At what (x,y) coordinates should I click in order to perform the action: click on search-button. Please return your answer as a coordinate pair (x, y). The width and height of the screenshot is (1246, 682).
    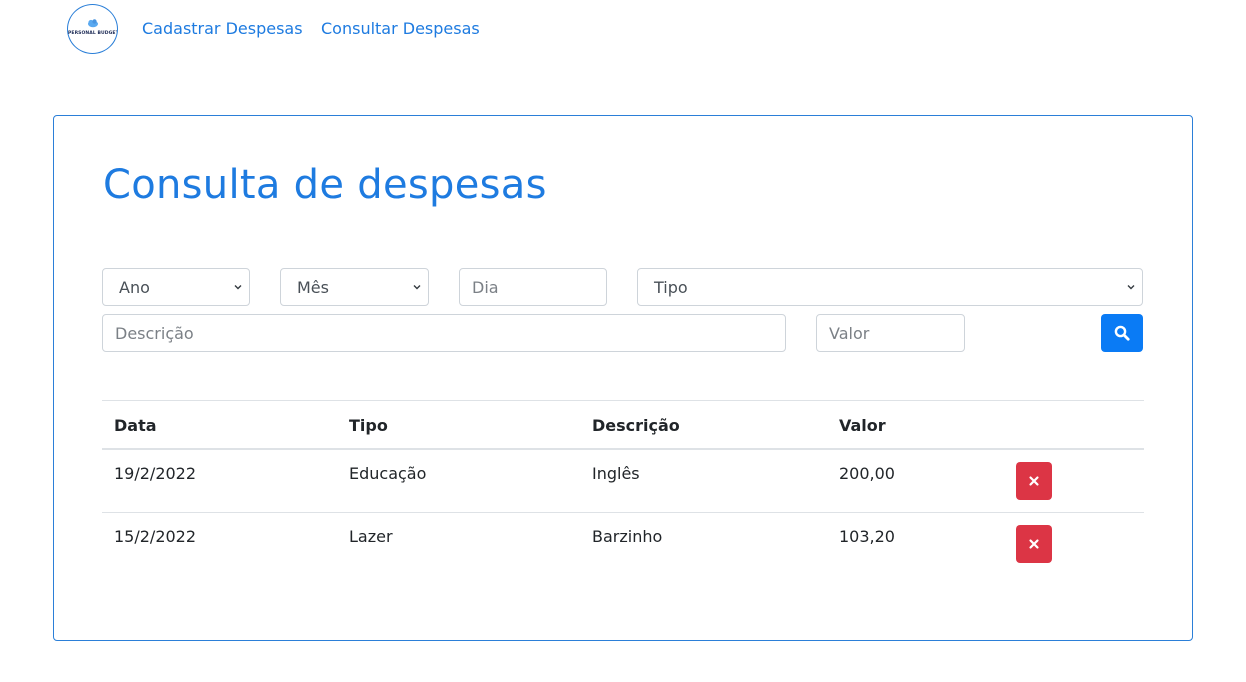
    Looking at the image, I should click on (1122, 333).